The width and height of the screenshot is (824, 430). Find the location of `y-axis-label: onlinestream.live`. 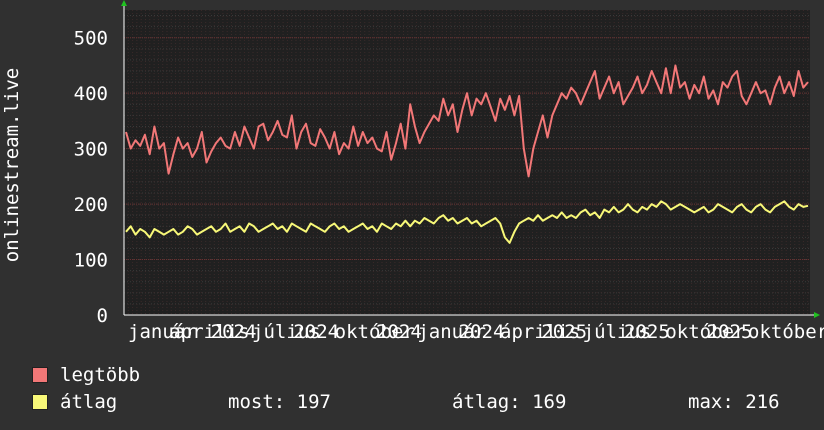

y-axis-label: onlinestream.live is located at coordinates (12, 165).